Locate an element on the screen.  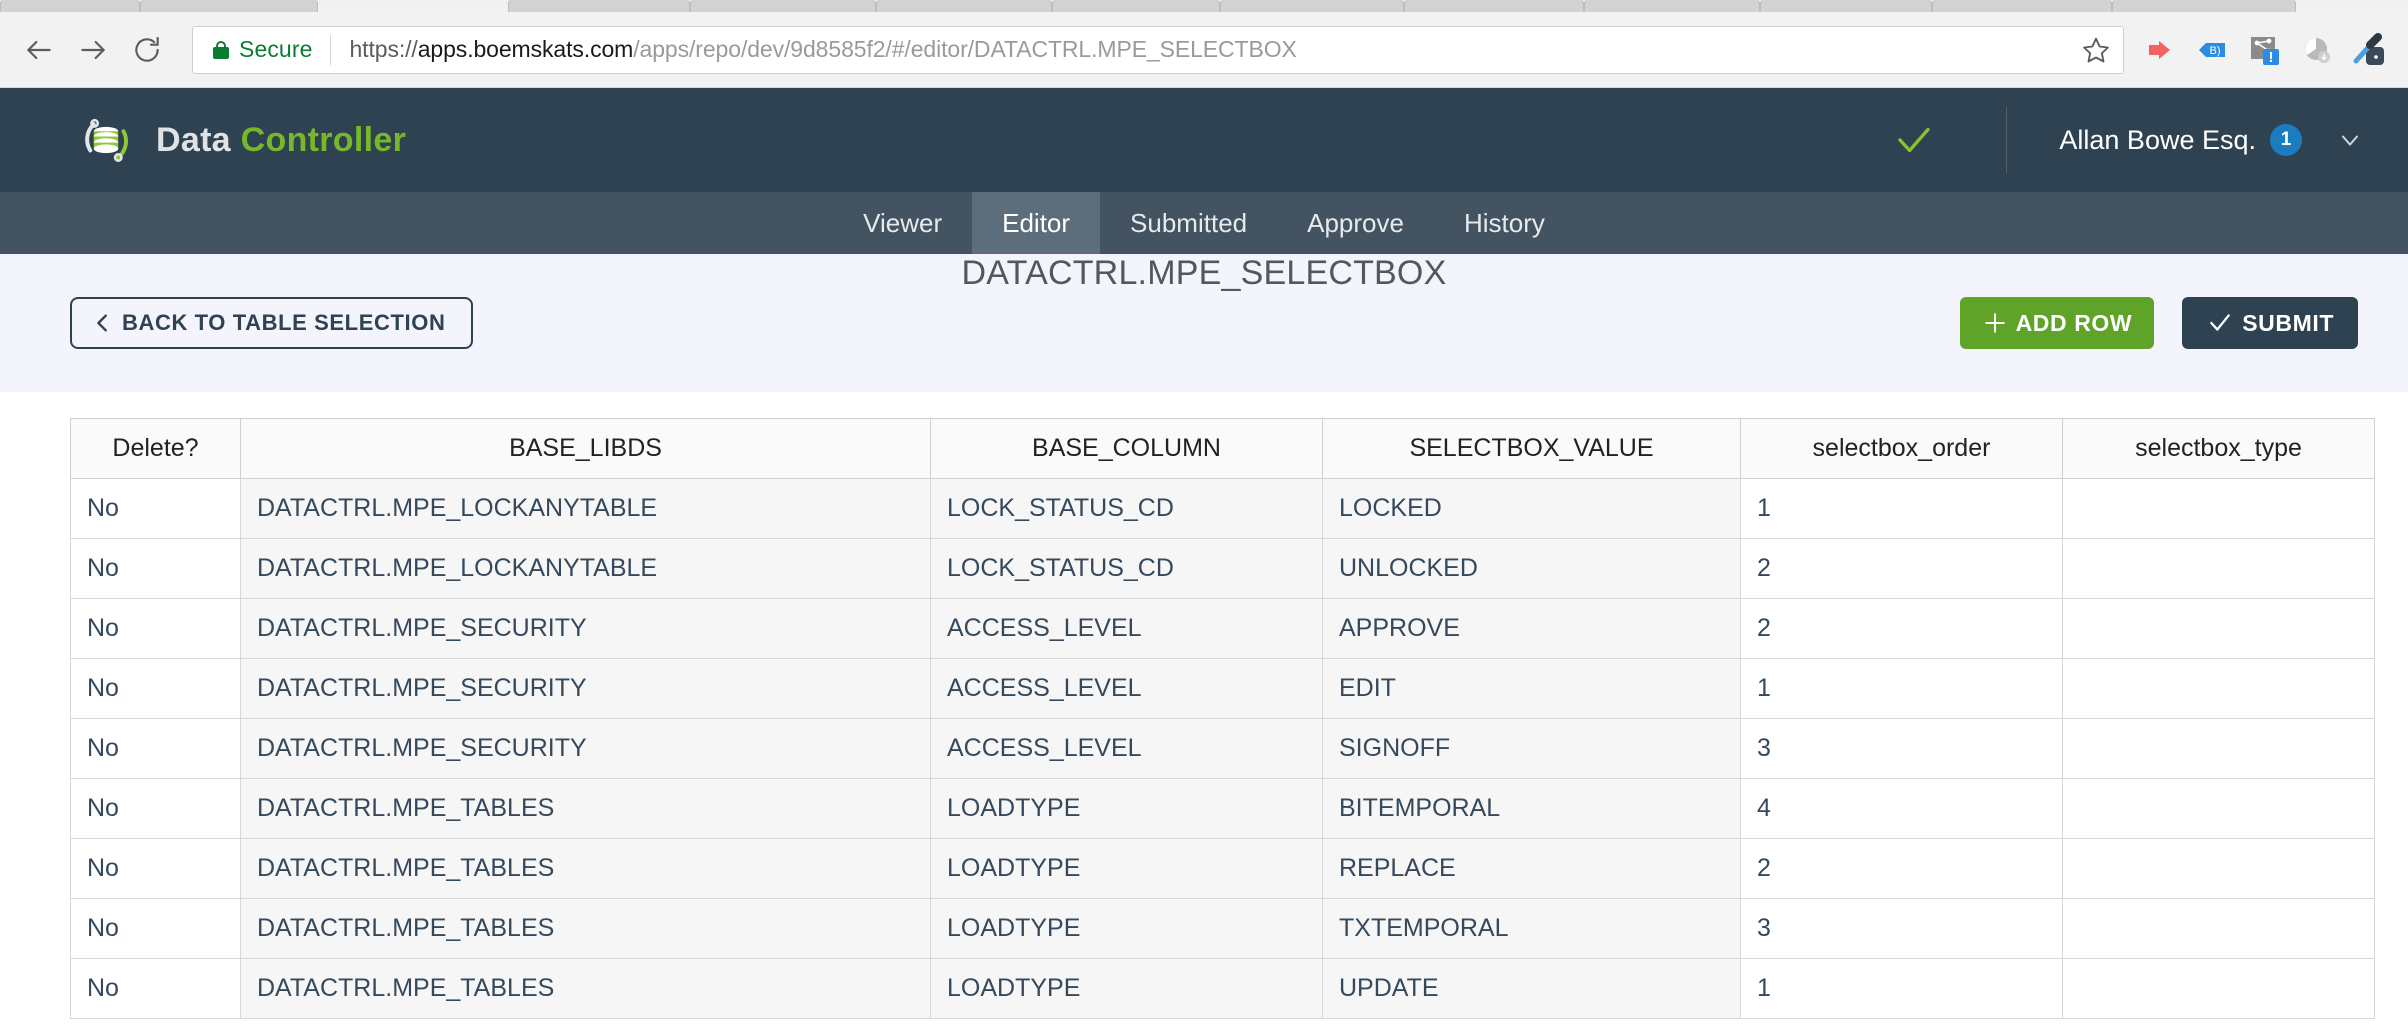
column-header-delete: Delete? is located at coordinates (155, 448).